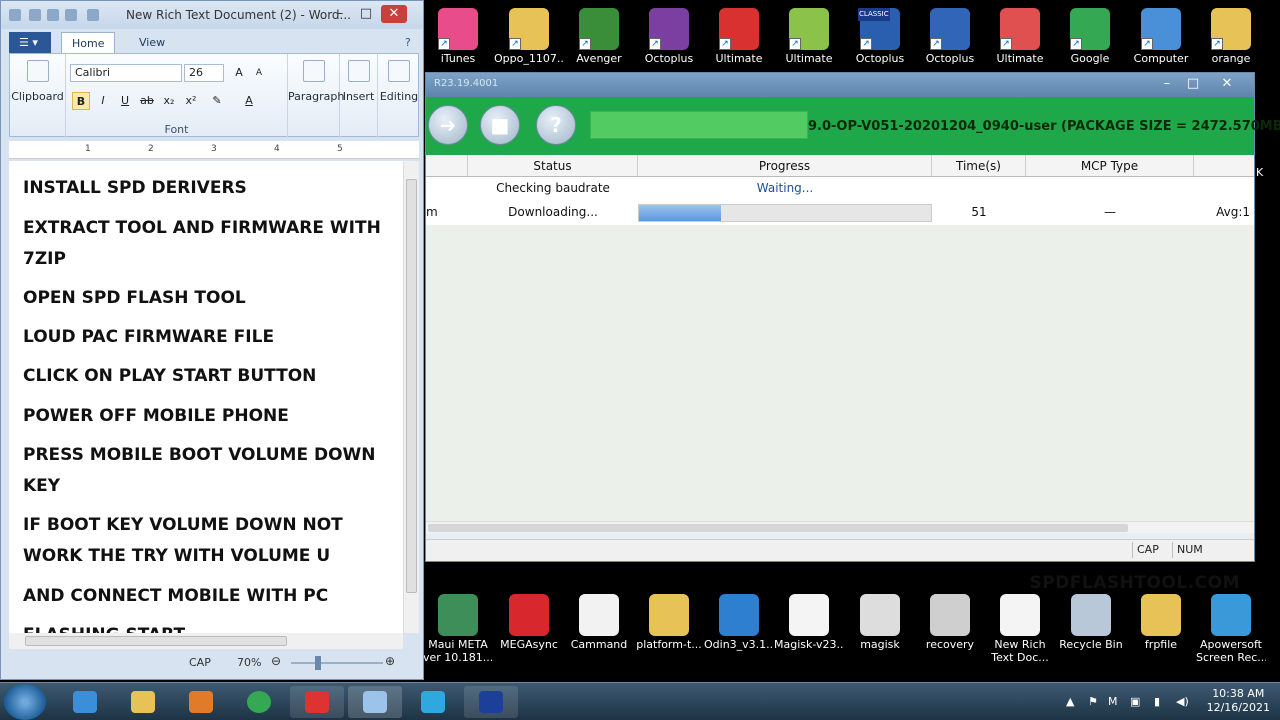  What do you see at coordinates (1231, 36) in the screenshot?
I see `desktop-icon: ↗ orange` at bounding box center [1231, 36].